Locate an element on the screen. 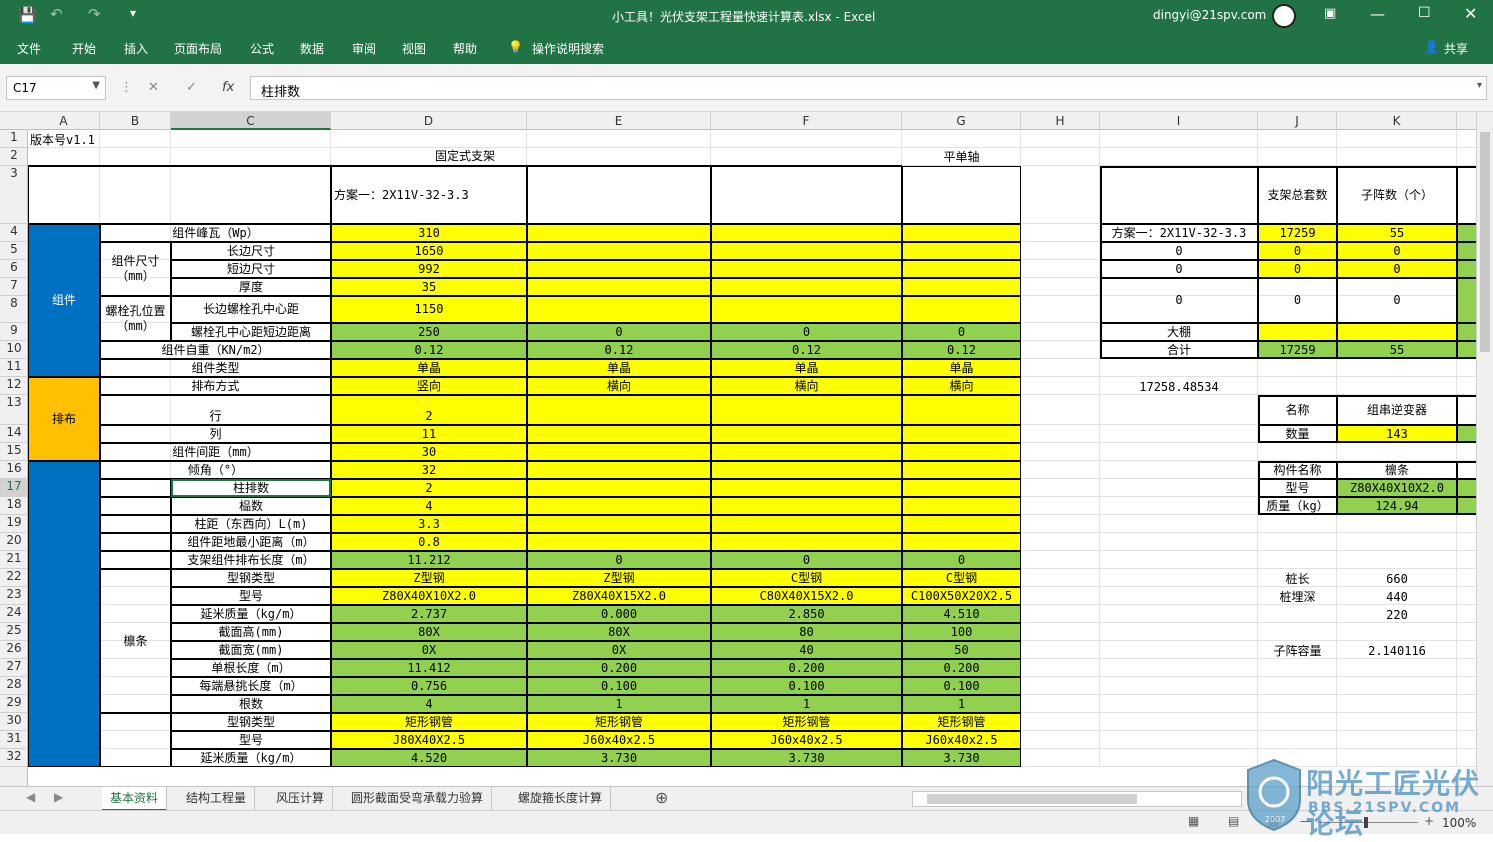  minimize-icon: — is located at coordinates (1377, 14).